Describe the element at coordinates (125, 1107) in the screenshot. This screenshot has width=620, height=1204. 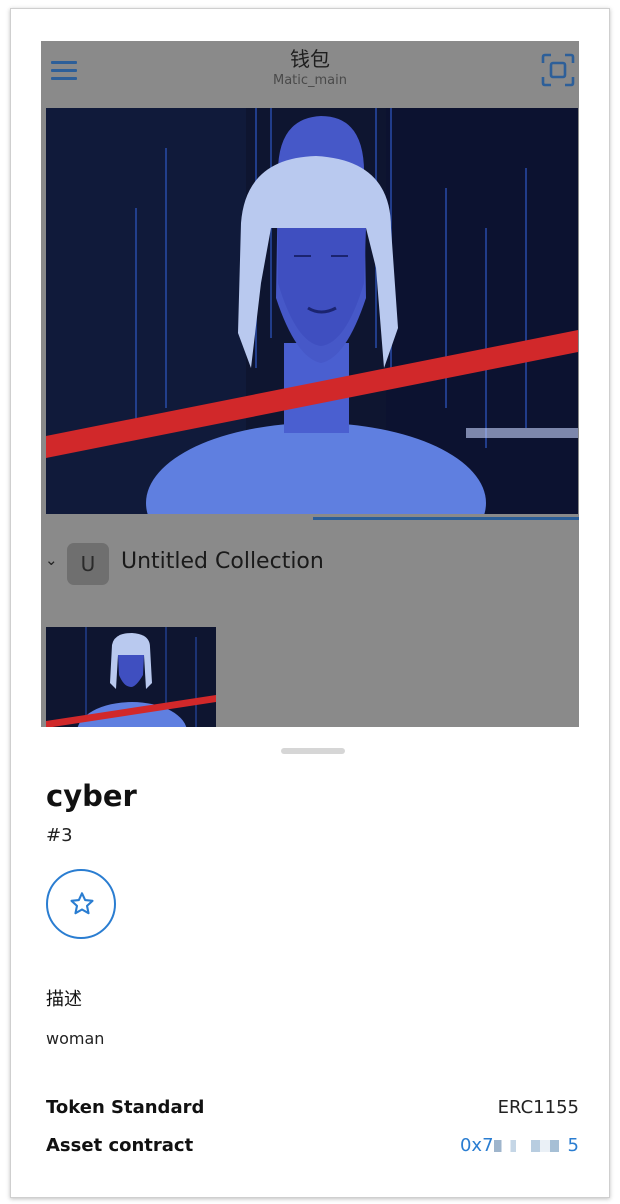
I see `token-standard-label: Token Standard` at that location.